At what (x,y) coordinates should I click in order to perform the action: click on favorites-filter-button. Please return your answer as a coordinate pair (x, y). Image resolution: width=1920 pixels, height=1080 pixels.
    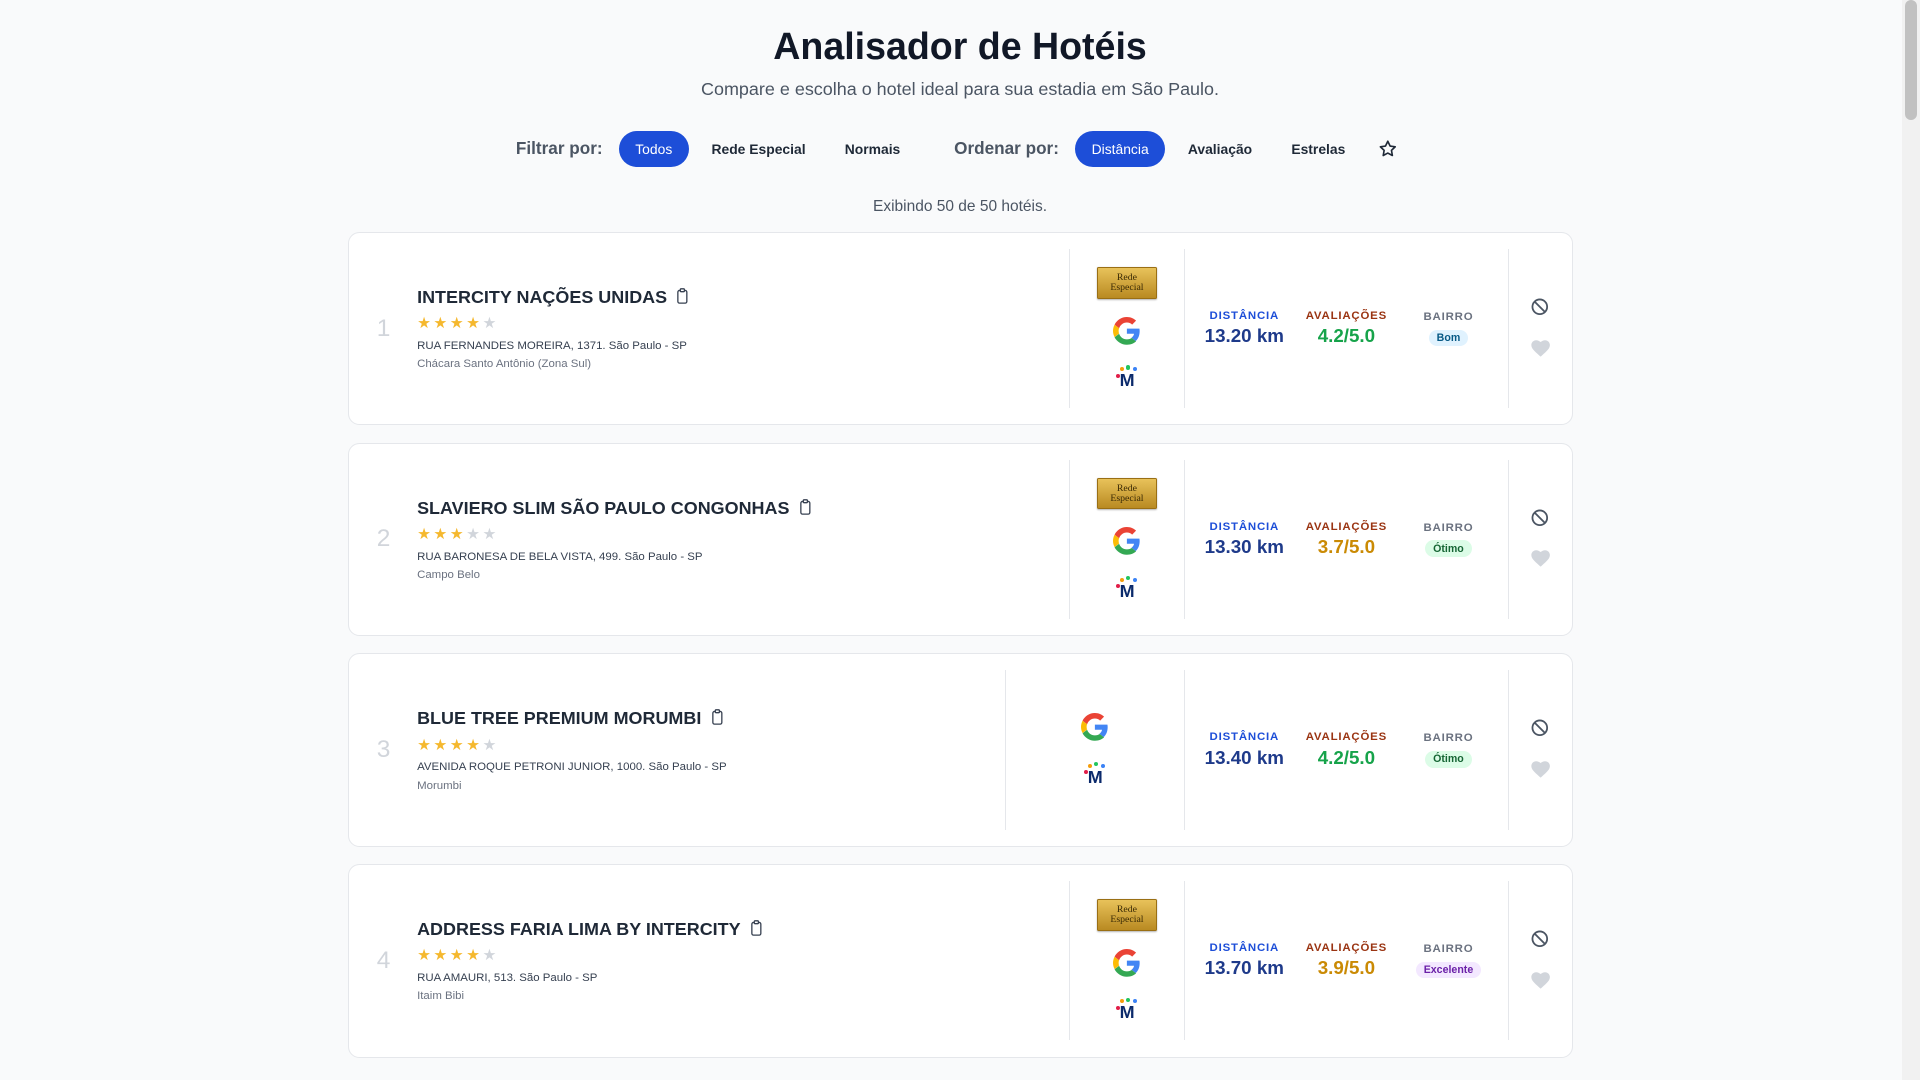
    Looking at the image, I should click on (1387, 148).